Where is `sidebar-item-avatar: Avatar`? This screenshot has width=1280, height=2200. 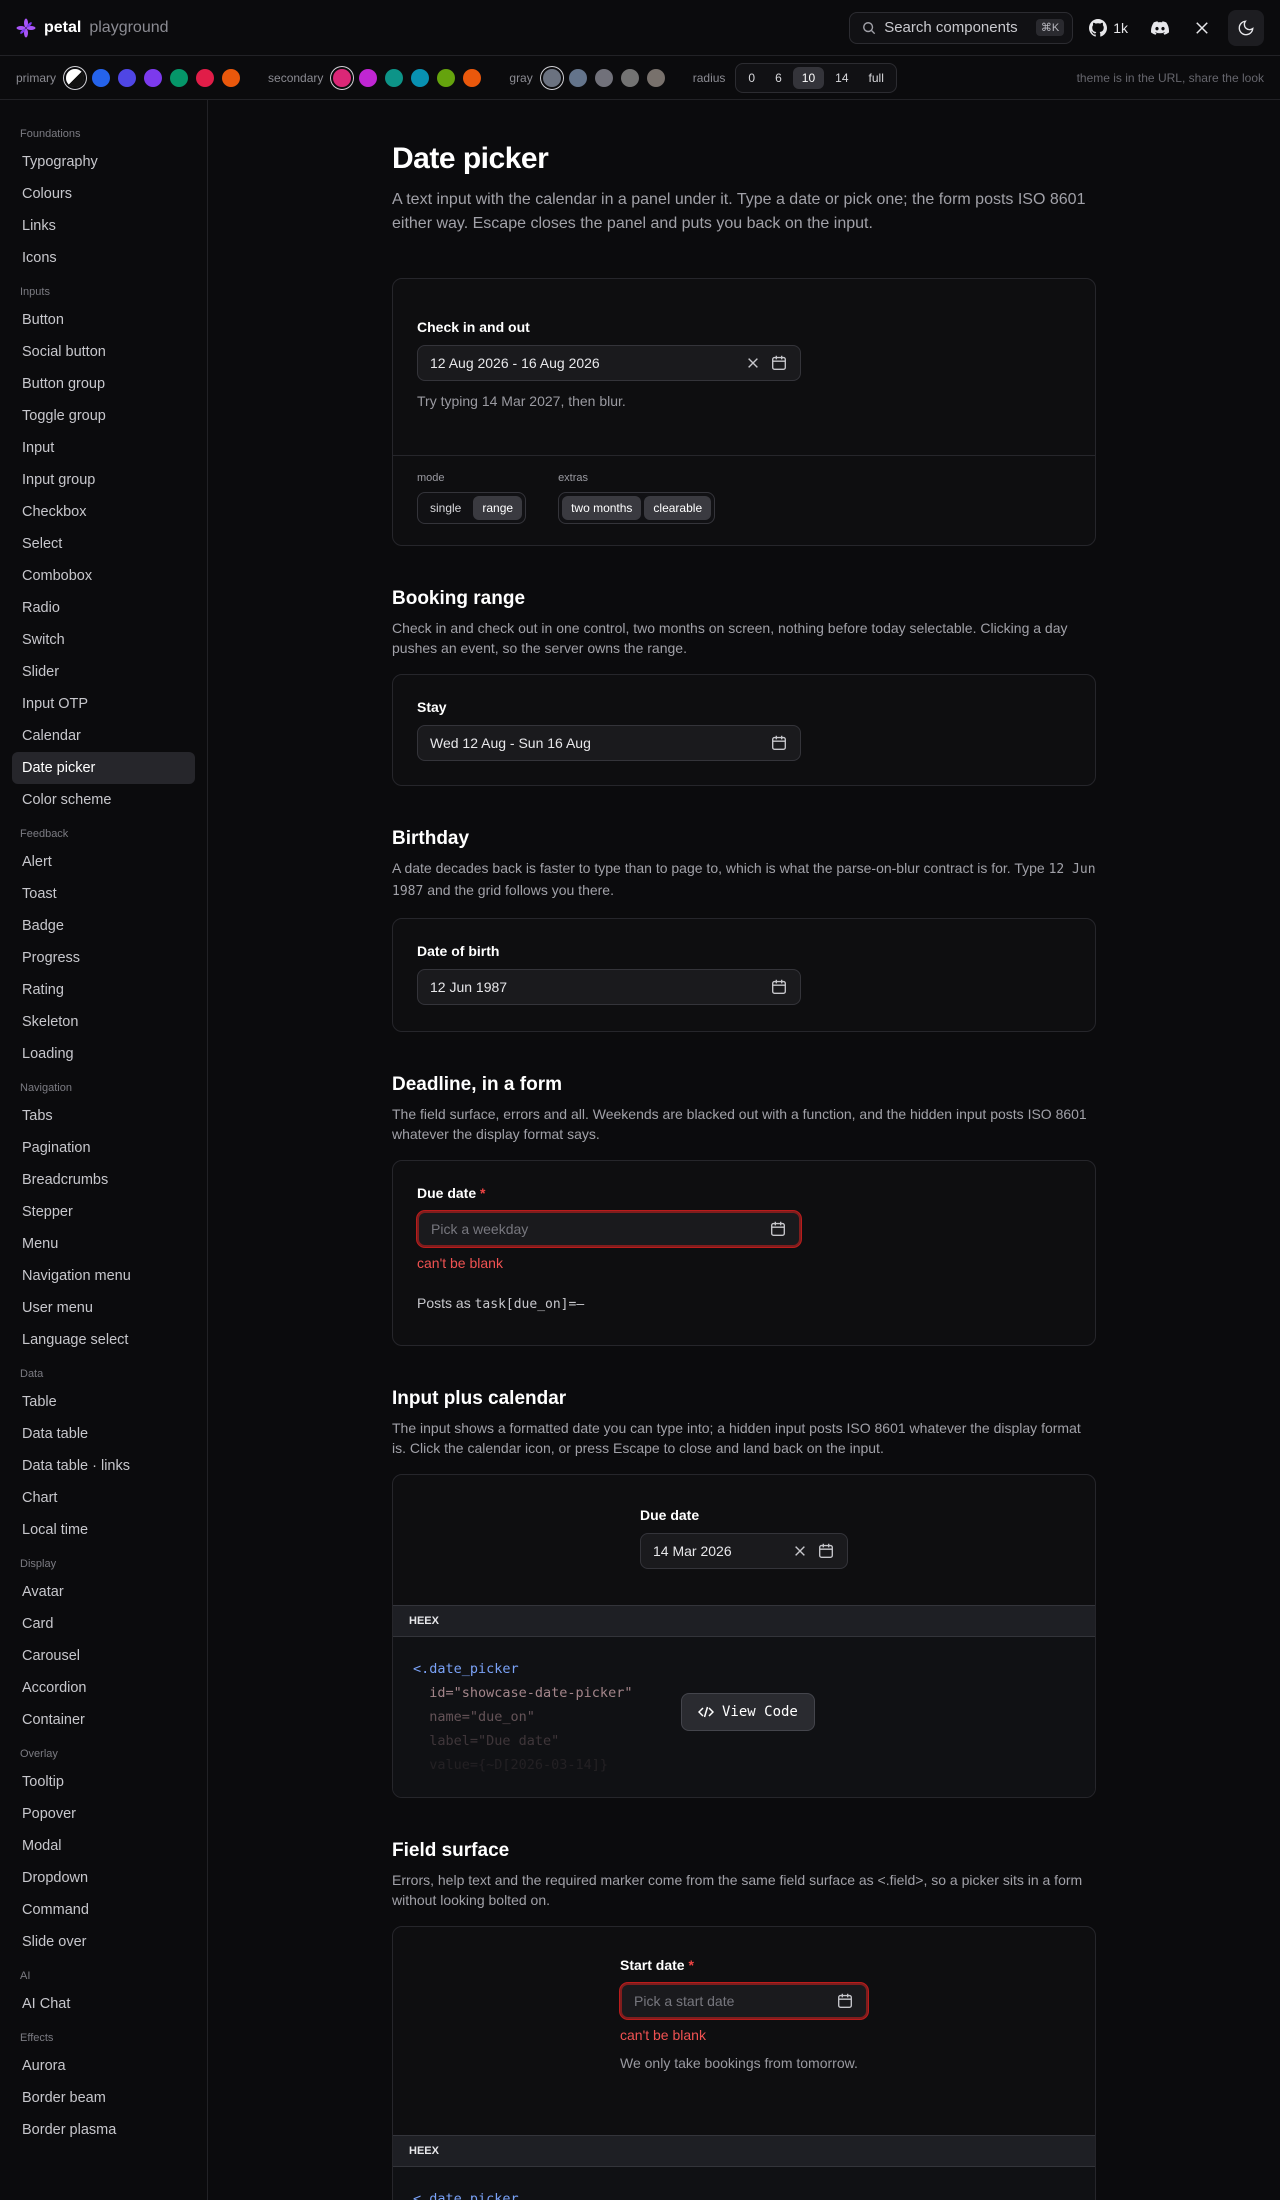
sidebar-item-avatar: Avatar is located at coordinates (103, 1592).